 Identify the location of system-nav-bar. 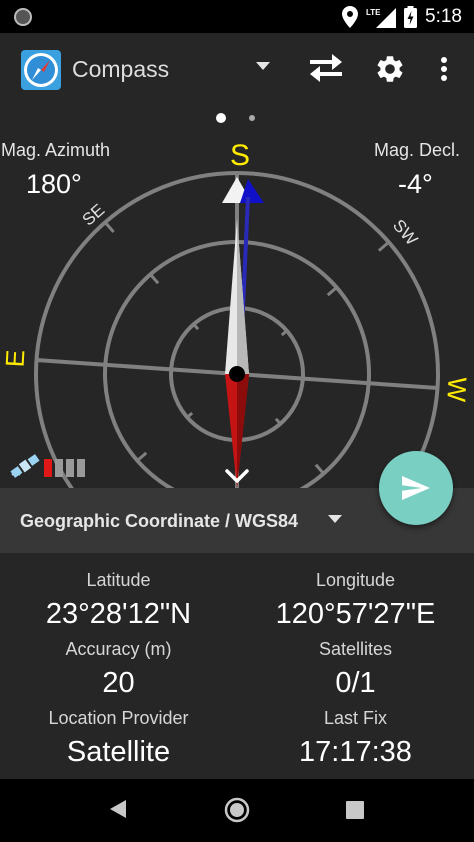
(237, 810).